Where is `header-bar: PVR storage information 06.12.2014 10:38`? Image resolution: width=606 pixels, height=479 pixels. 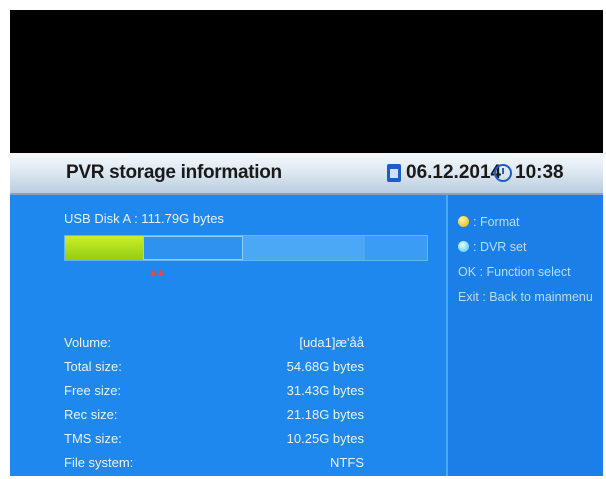 header-bar: PVR storage information 06.12.2014 10:38 is located at coordinates (306, 174).